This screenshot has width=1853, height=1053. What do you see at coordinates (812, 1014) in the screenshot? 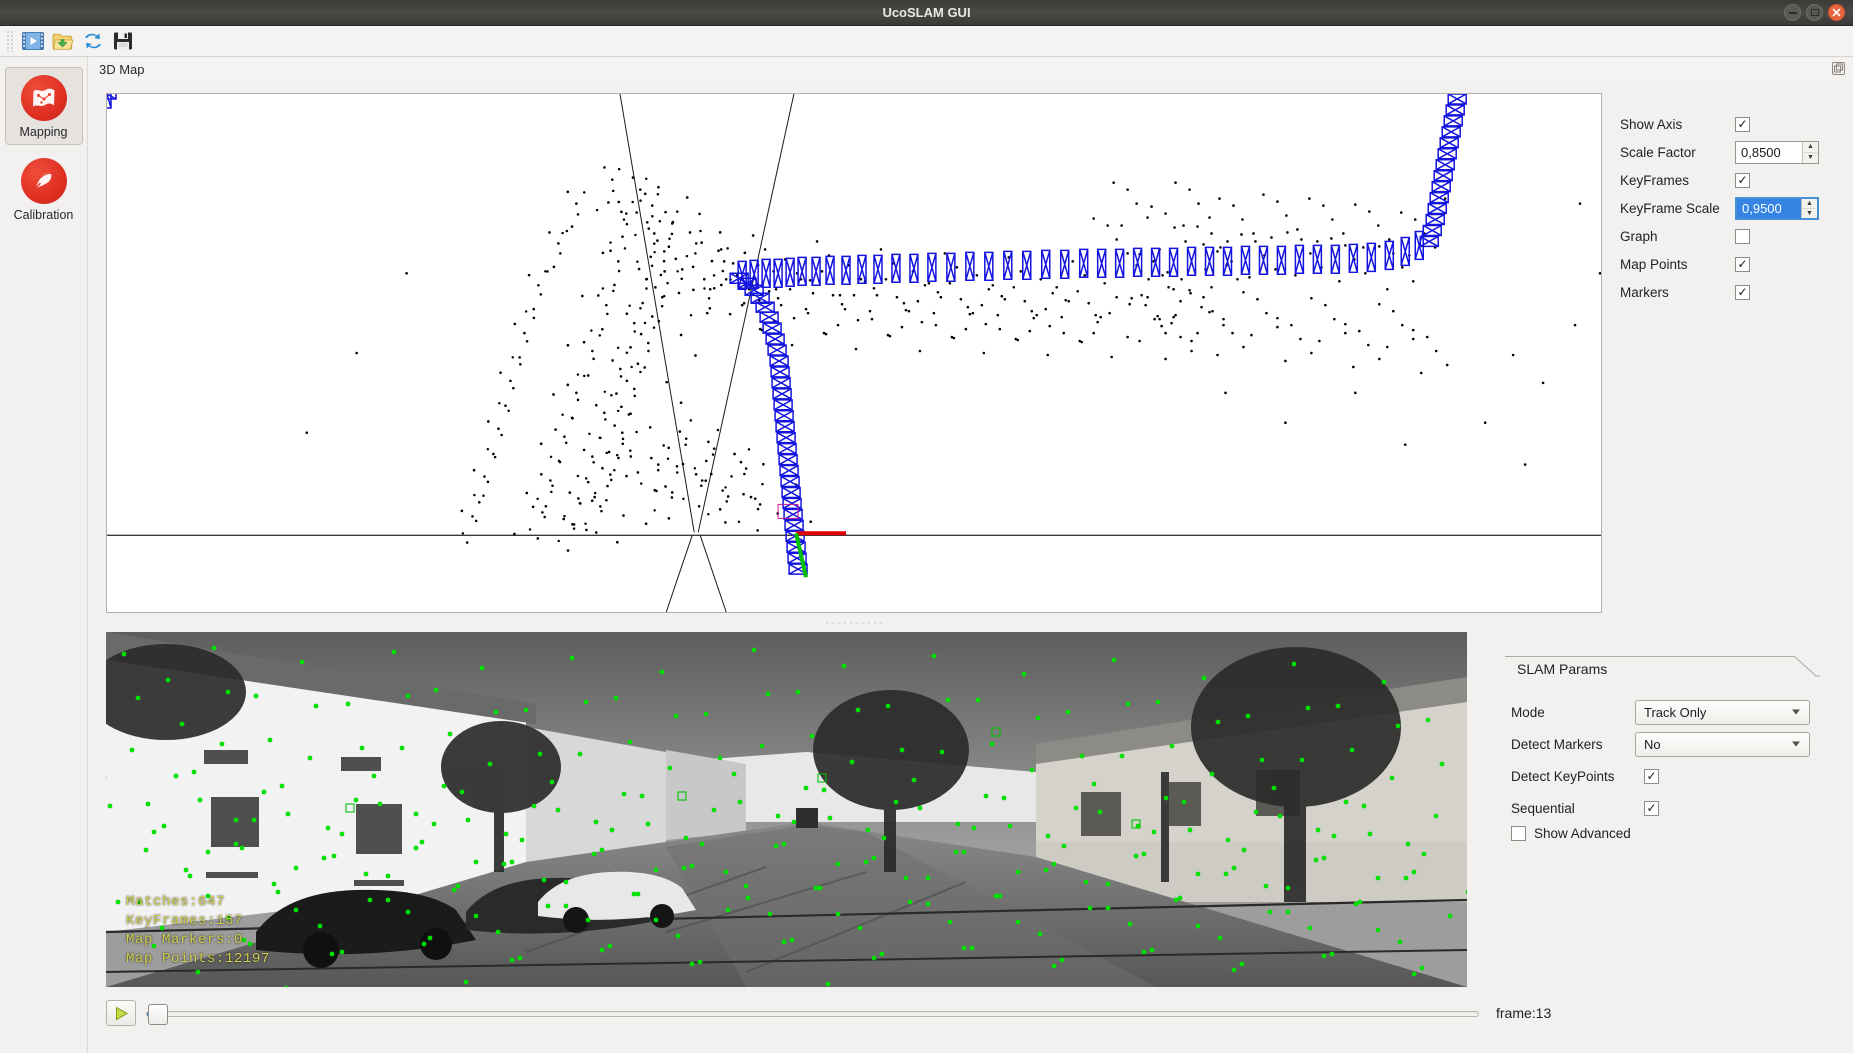
I see `frame-slider-track` at bounding box center [812, 1014].